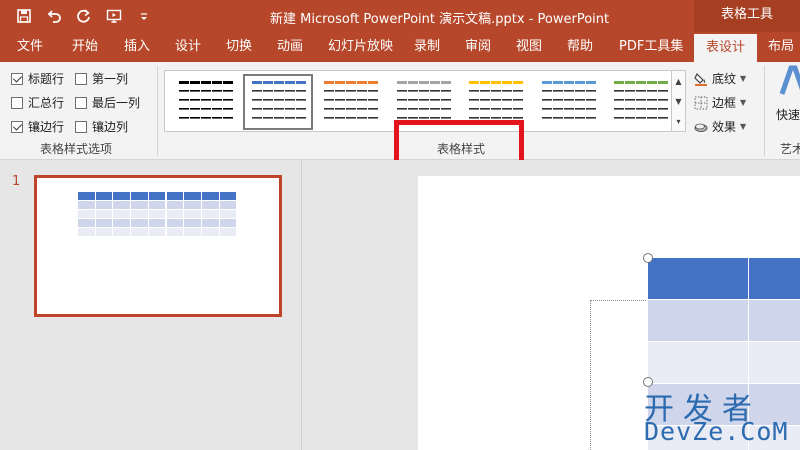 The image size is (800, 450). I want to click on banded-rows-checkbox, so click(17, 126).